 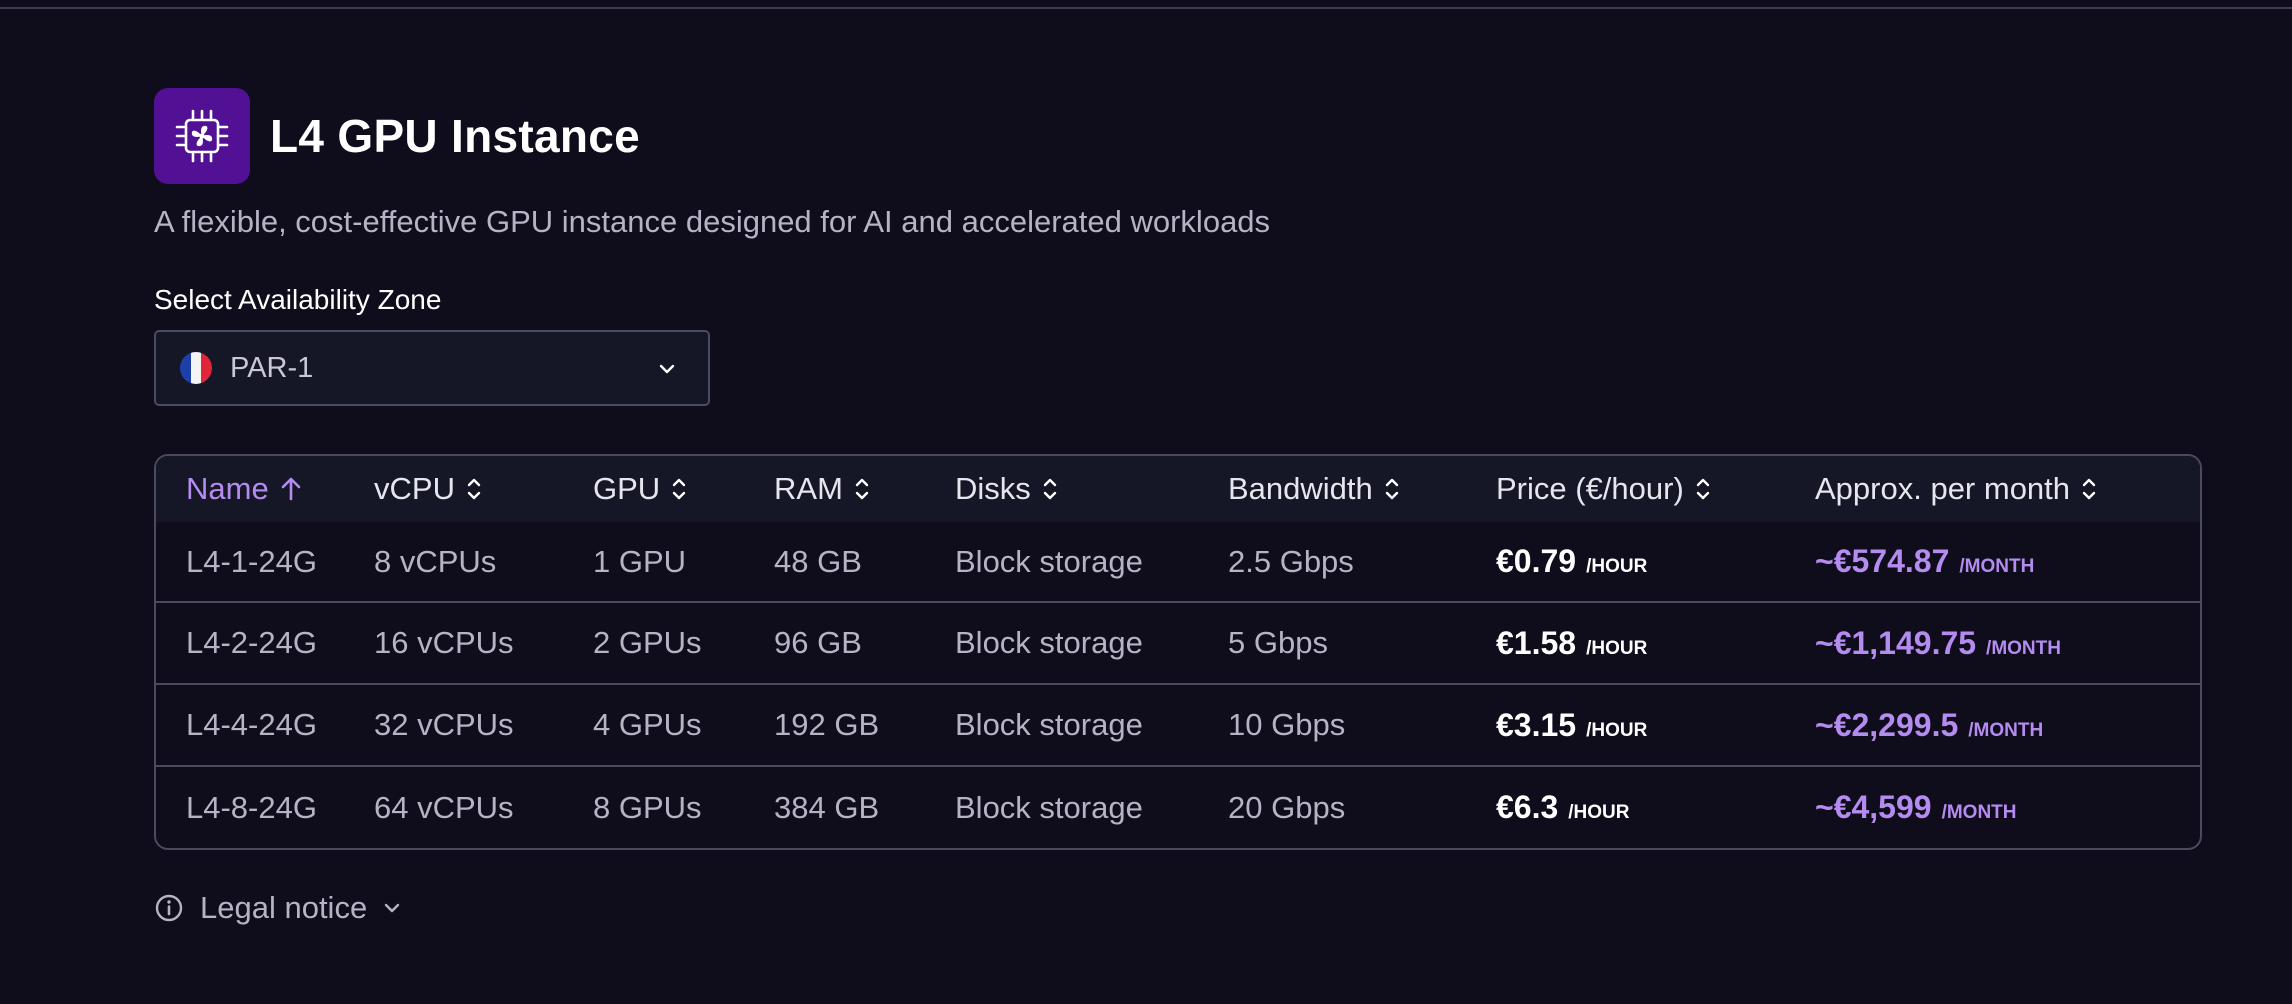 I want to click on france-flag-icon, so click(x=196, y=368).